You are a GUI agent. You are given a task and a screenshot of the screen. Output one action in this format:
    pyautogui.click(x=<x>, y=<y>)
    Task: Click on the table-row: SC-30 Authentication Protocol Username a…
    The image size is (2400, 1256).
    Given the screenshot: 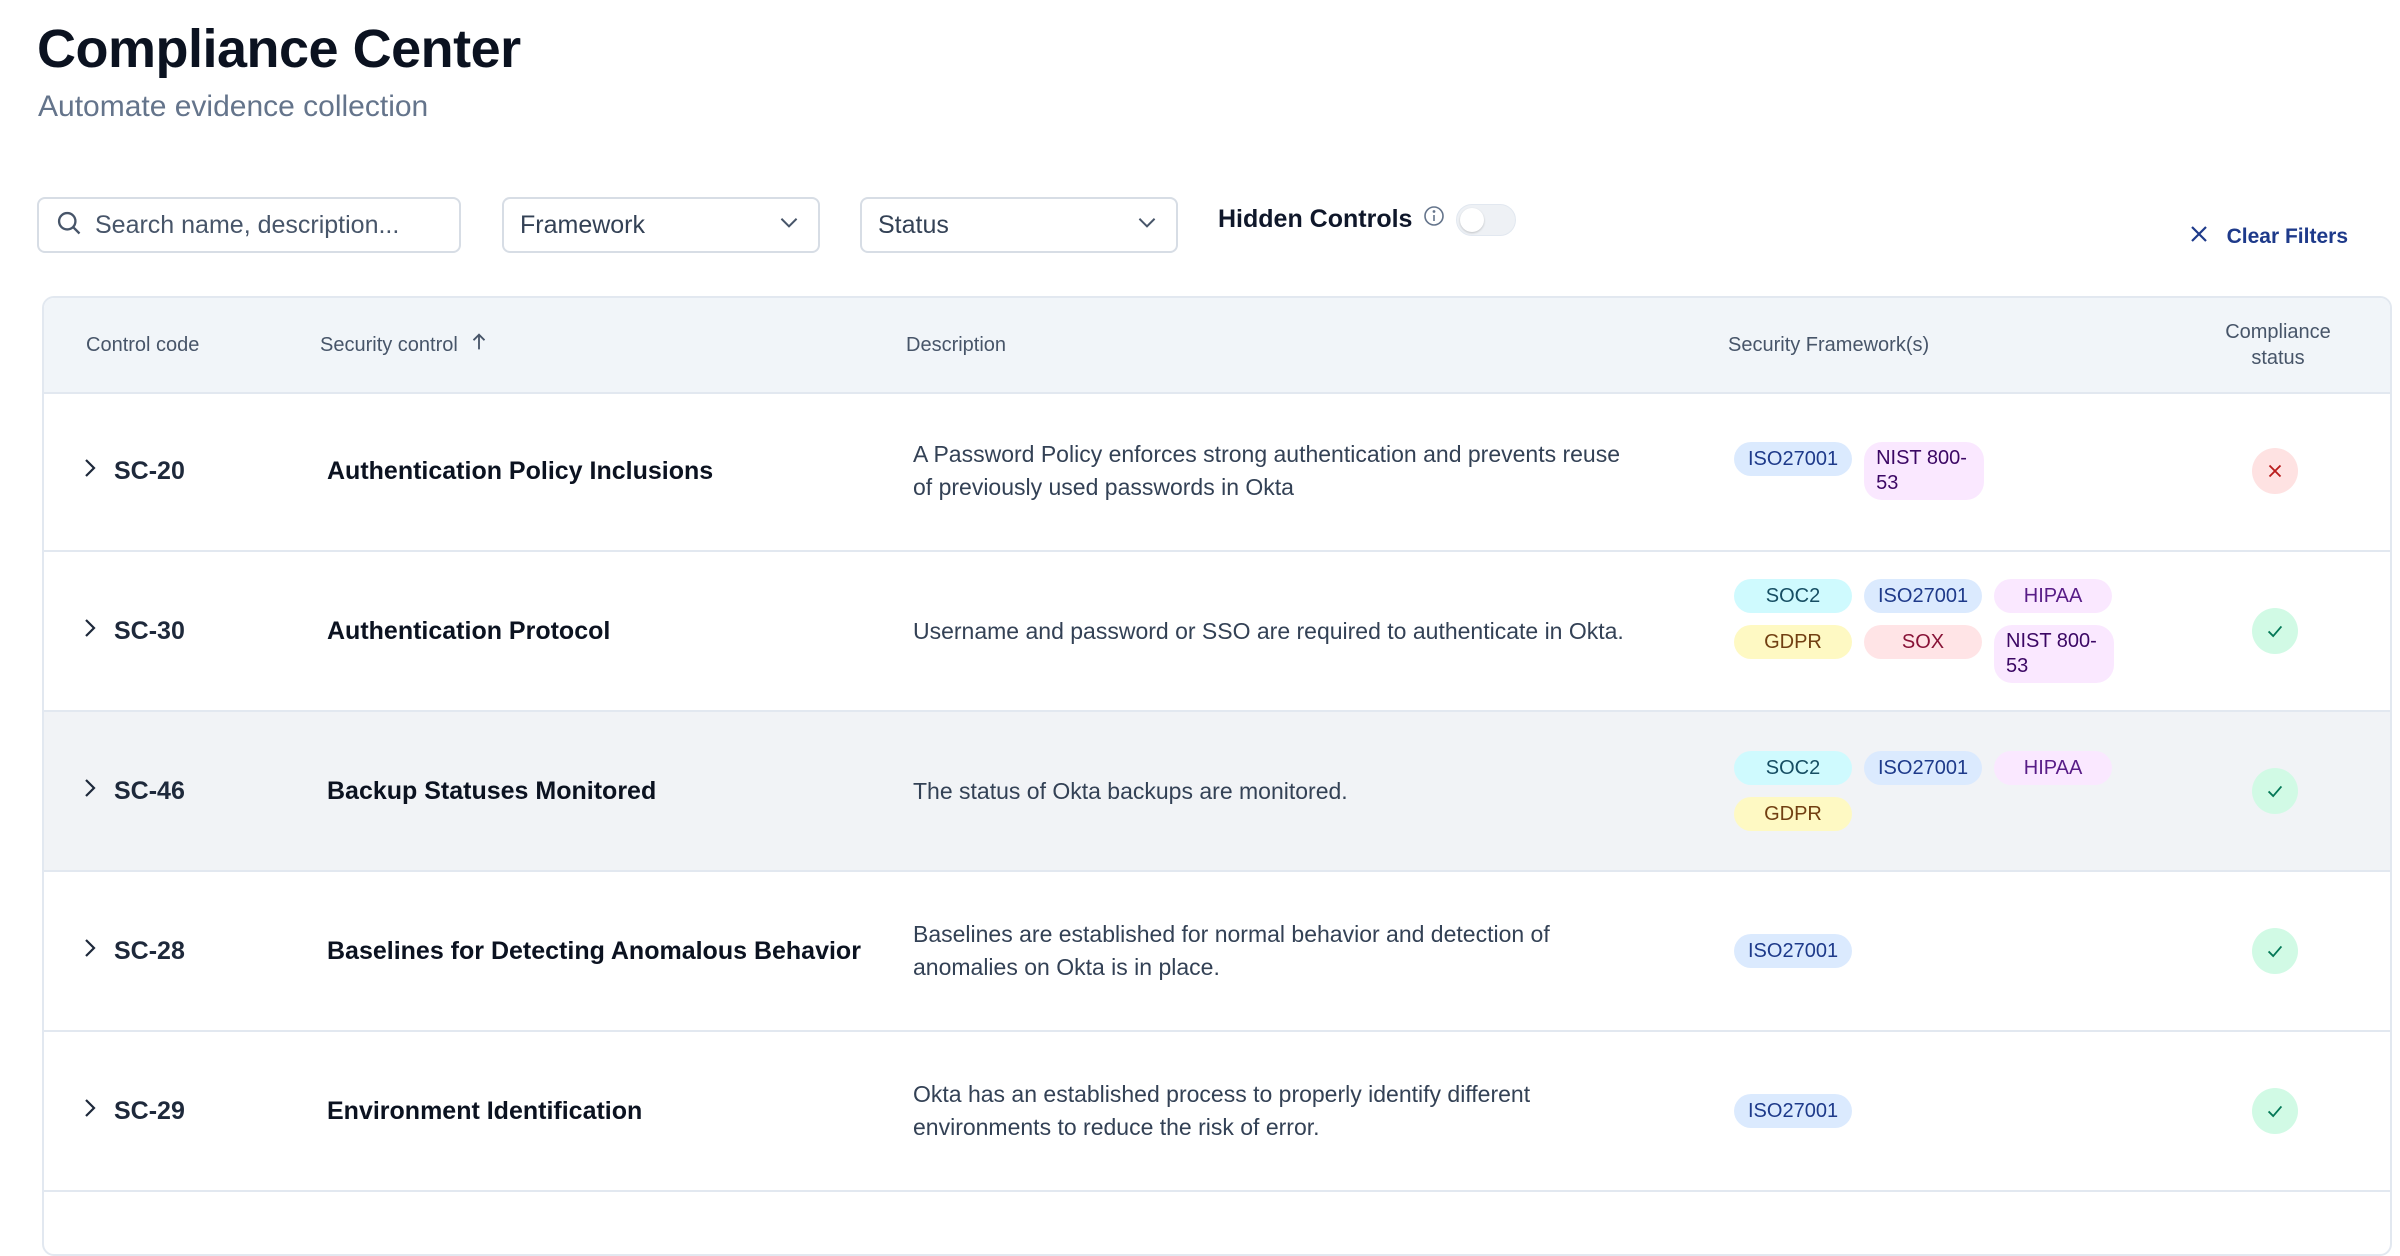 What is the action you would take?
    pyautogui.click(x=1217, y=632)
    